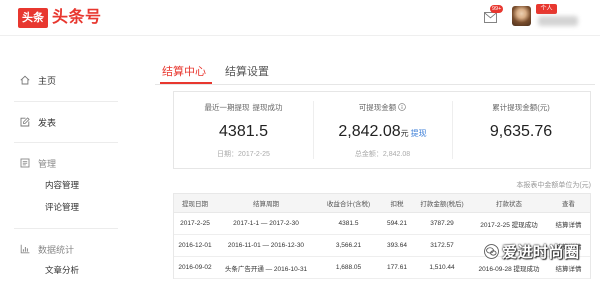  What do you see at coordinates (490, 17) in the screenshot?
I see `mail-icon` at bounding box center [490, 17].